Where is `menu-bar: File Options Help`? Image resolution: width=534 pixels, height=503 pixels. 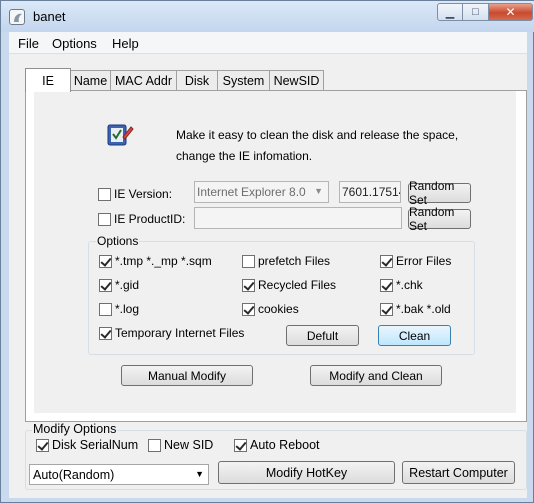
menu-bar: File Options Help is located at coordinates (268, 43).